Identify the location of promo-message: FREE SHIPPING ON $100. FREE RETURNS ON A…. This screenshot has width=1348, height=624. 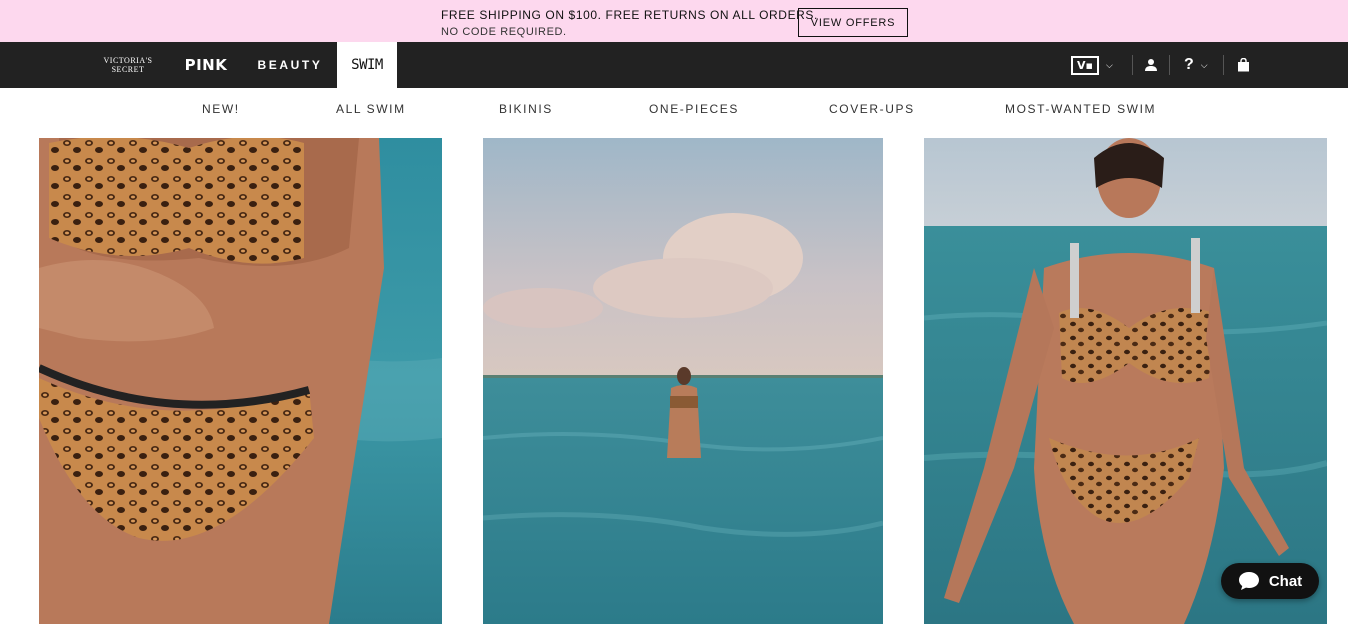
(629, 23).